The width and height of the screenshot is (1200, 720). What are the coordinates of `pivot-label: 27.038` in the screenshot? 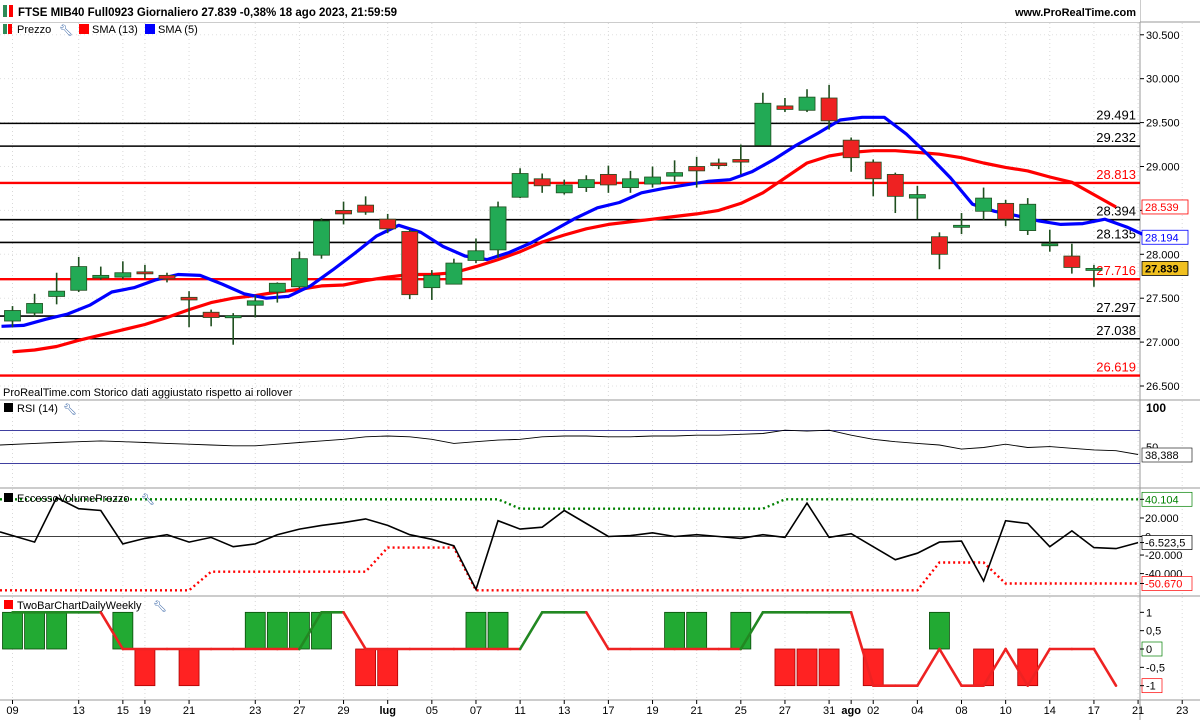 It's located at (1116, 330).